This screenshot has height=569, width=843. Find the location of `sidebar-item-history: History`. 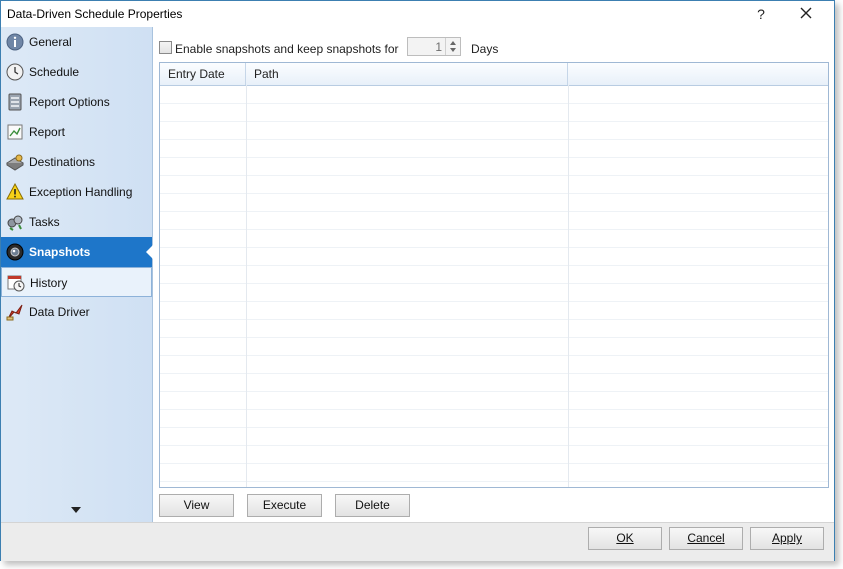

sidebar-item-history: History is located at coordinates (76, 282).